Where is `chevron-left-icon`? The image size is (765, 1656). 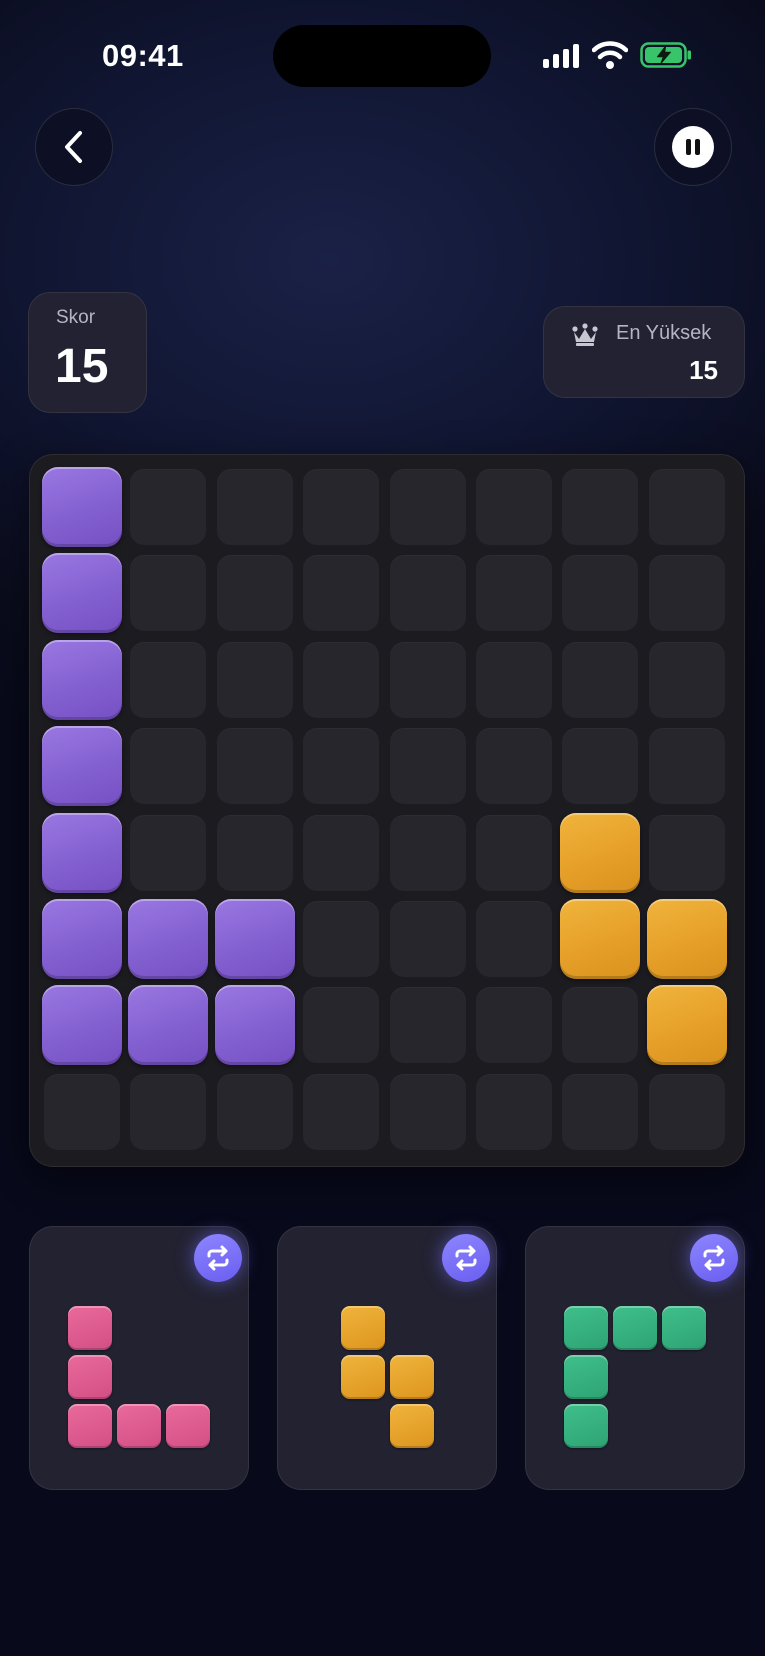 chevron-left-icon is located at coordinates (73, 147).